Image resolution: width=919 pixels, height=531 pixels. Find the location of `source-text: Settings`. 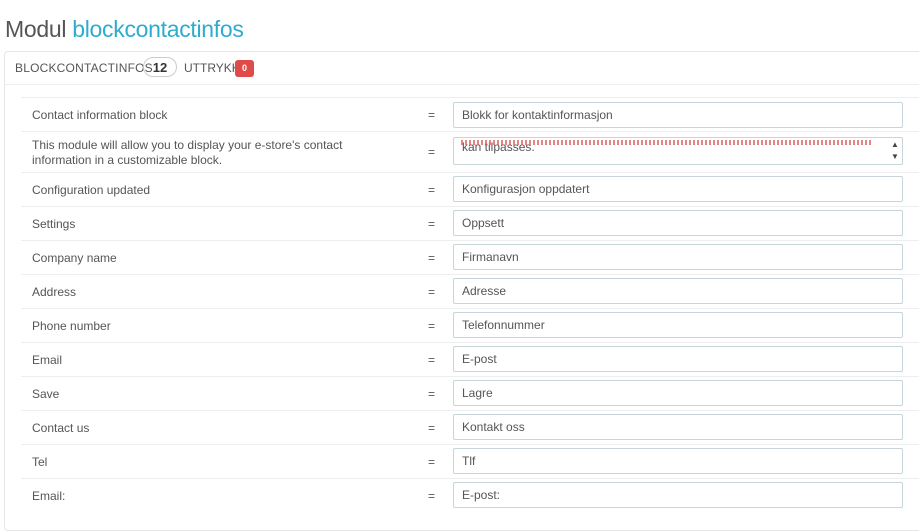

source-text: Settings is located at coordinates (54, 224).